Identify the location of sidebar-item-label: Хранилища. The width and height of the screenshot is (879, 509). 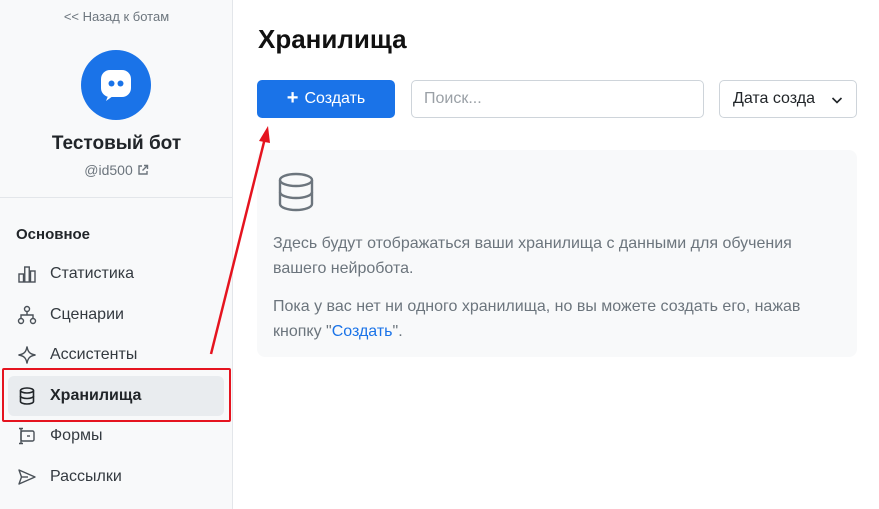
(96, 395).